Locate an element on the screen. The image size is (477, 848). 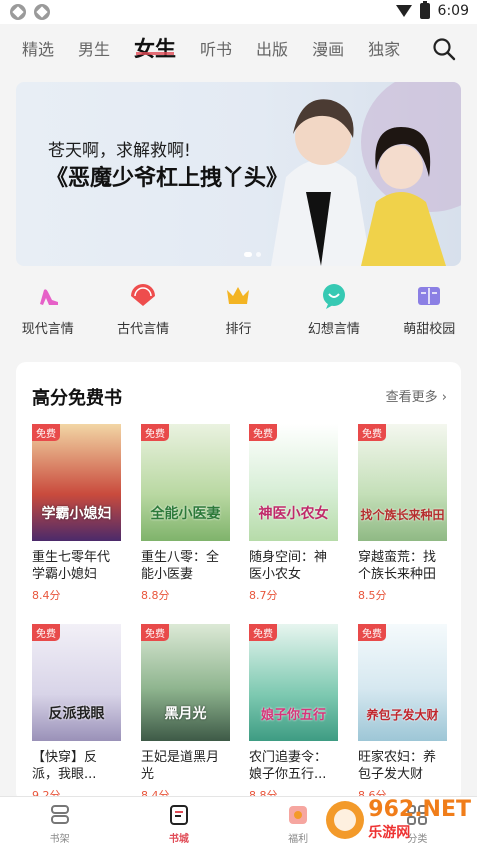
see-more-link: 查看更多 › is located at coordinates (416, 395).